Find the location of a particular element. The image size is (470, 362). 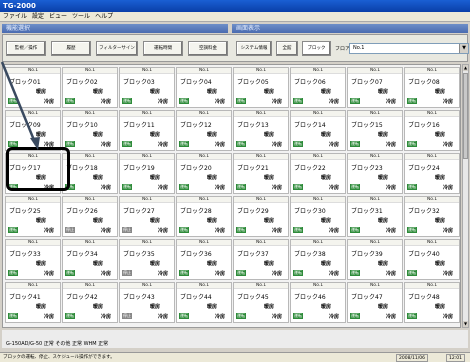

whole-building-button: 全館 is located at coordinates (287, 48).